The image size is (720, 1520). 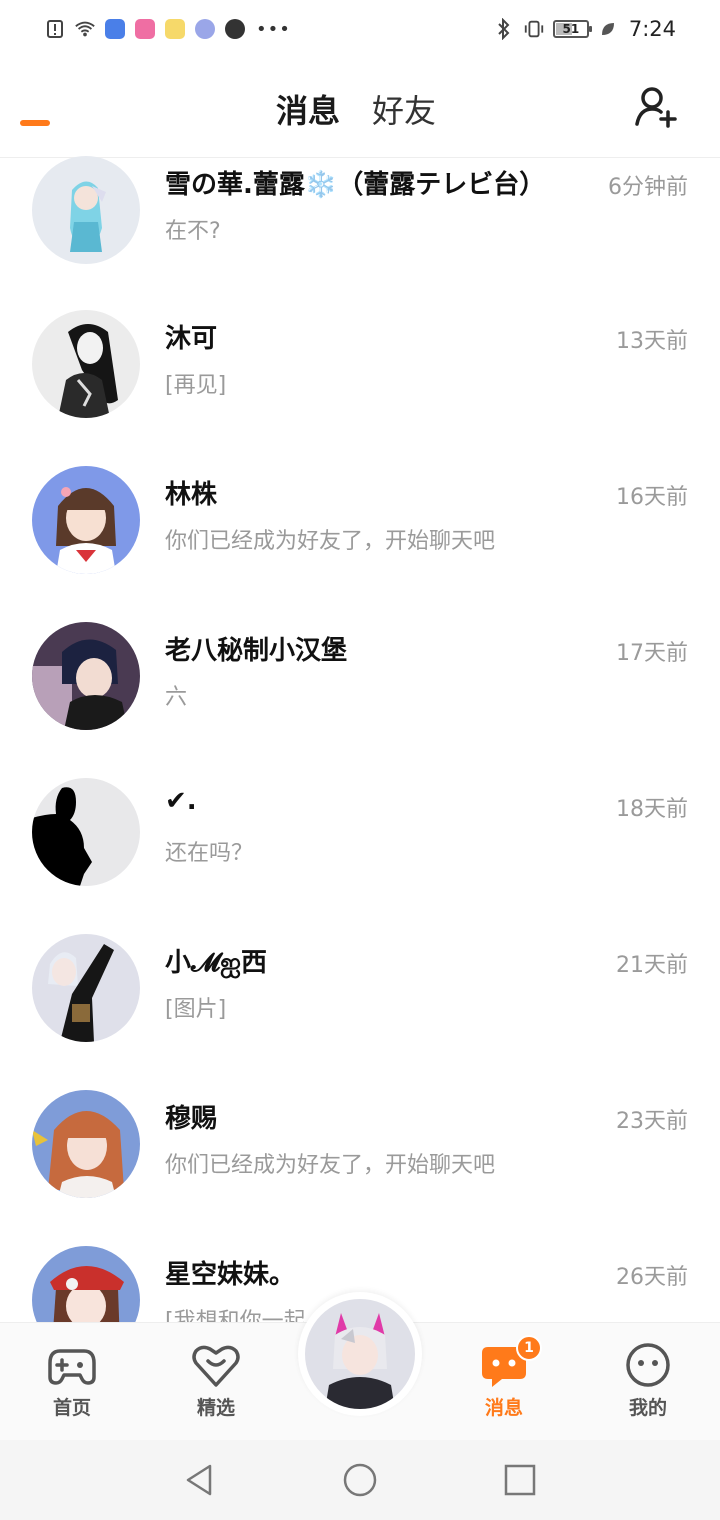 I want to click on nav-featured: 精选, so click(x=216, y=1380).